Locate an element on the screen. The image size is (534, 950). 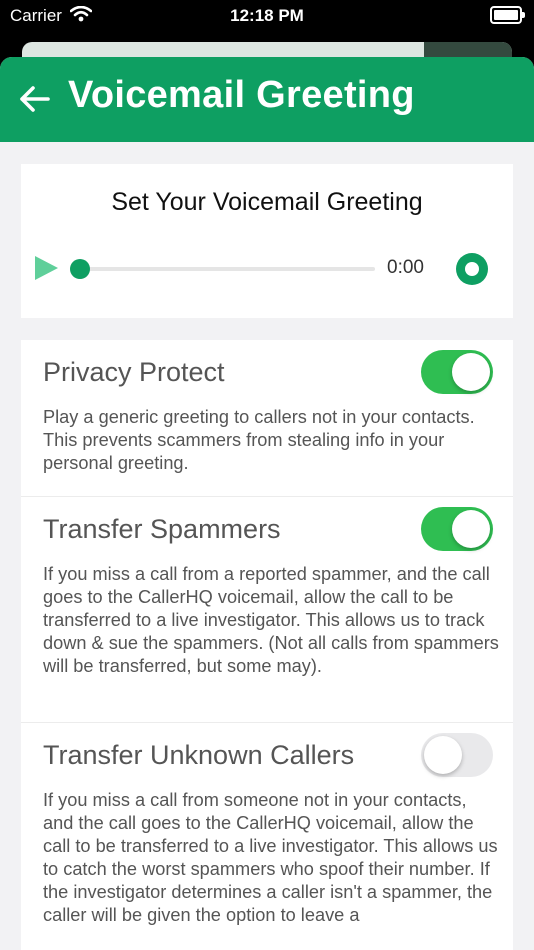
battery-icon is located at coordinates (507, 15).